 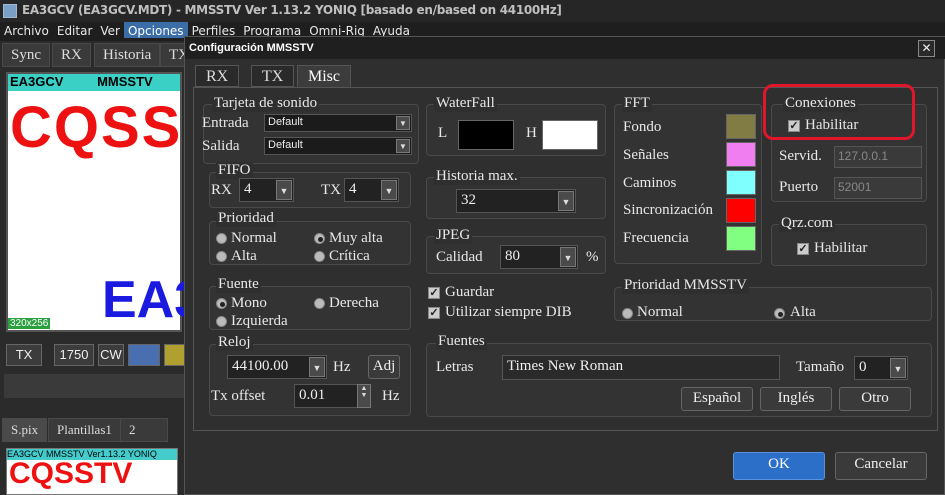 What do you see at coordinates (338, 123) in the screenshot?
I see `input-device-select: Default ▼` at bounding box center [338, 123].